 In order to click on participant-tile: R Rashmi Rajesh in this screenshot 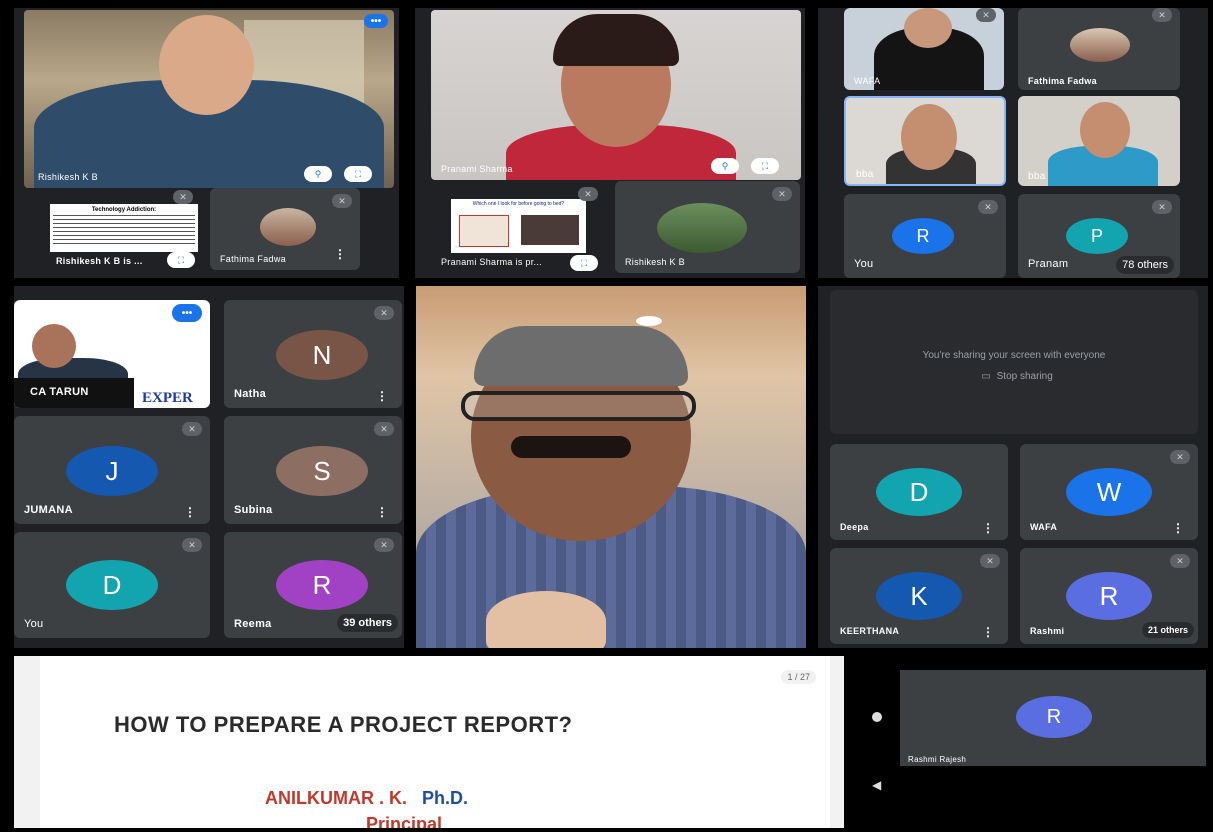, I will do `click(1053, 718)`.